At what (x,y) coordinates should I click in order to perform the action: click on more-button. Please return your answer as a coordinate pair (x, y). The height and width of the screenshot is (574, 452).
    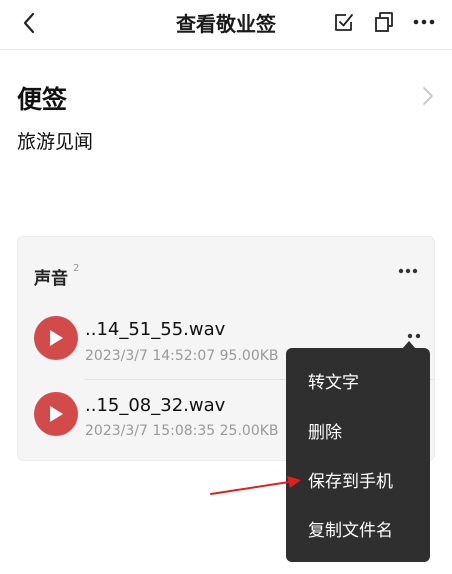
    Looking at the image, I should click on (424, 22).